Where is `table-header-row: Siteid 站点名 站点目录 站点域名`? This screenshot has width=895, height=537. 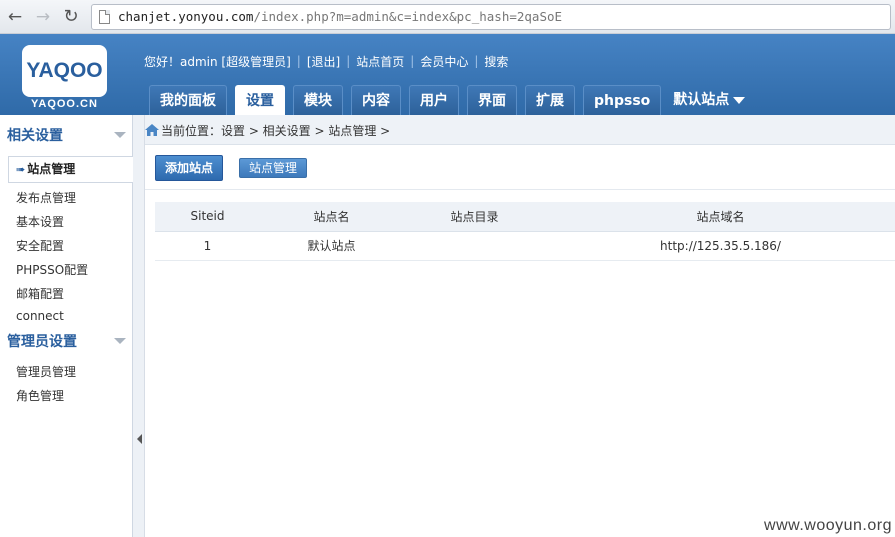 table-header-row: Siteid 站点名 站点目录 站点域名 is located at coordinates (525, 217).